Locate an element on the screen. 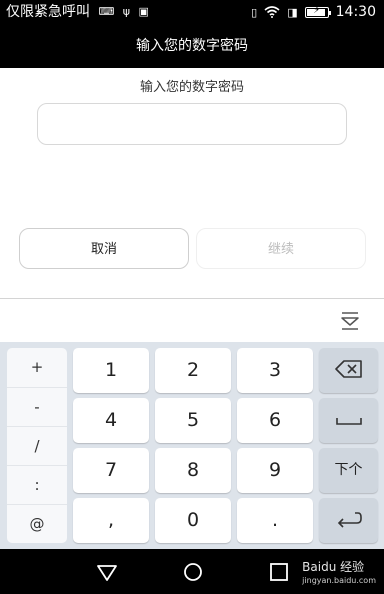 The image size is (384, 594). page-title: 输入您的数字密码 is located at coordinates (192, 46).